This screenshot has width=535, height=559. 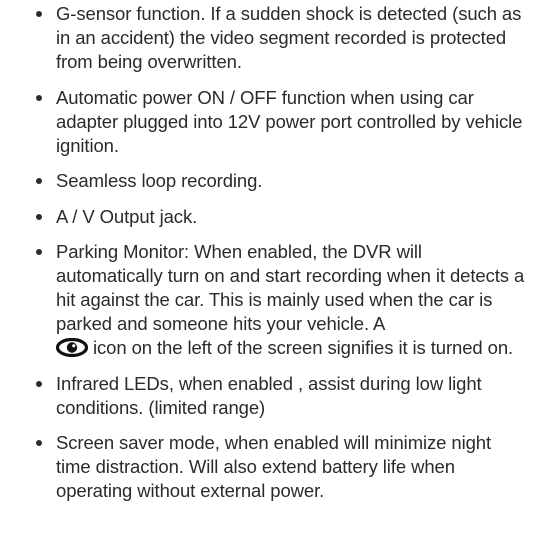 I want to click on list-item-av-output: A / V Output jack., so click(x=280, y=217).